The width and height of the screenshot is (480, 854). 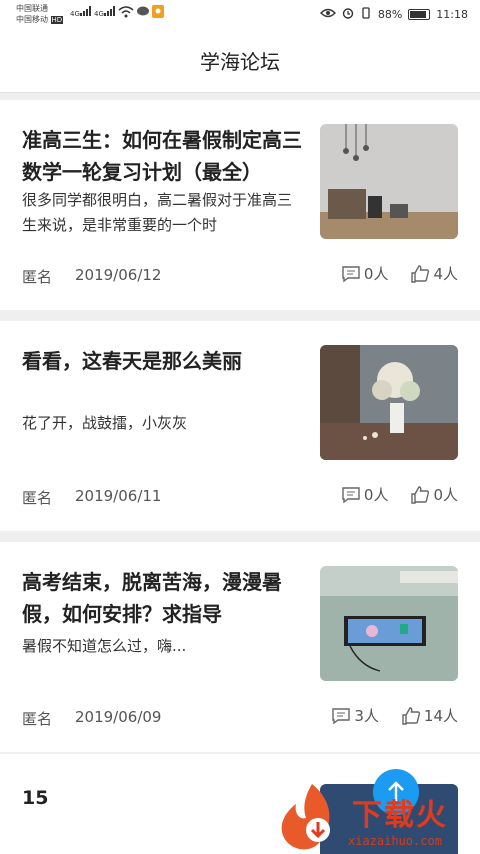 I want to click on post-date: 2019/06/12, so click(x=118, y=275).